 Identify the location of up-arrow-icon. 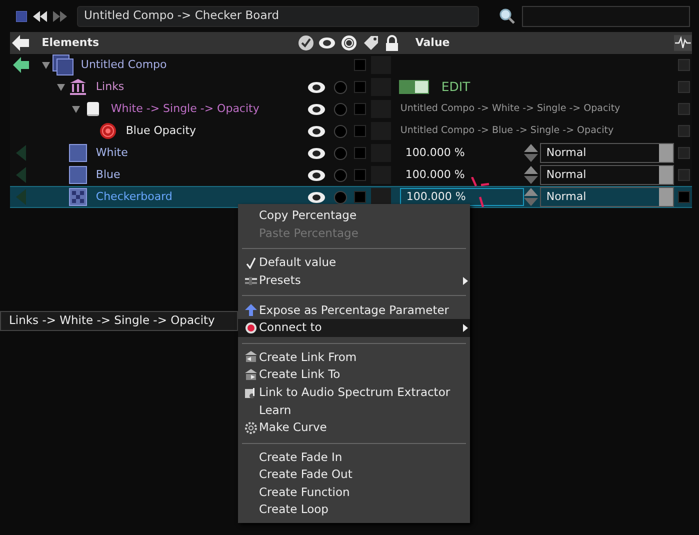
(250, 310).